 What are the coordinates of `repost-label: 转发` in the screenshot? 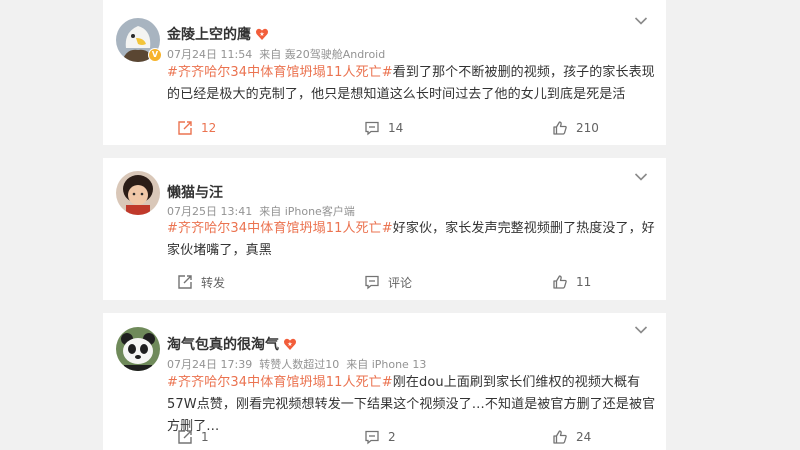 It's located at (213, 282).